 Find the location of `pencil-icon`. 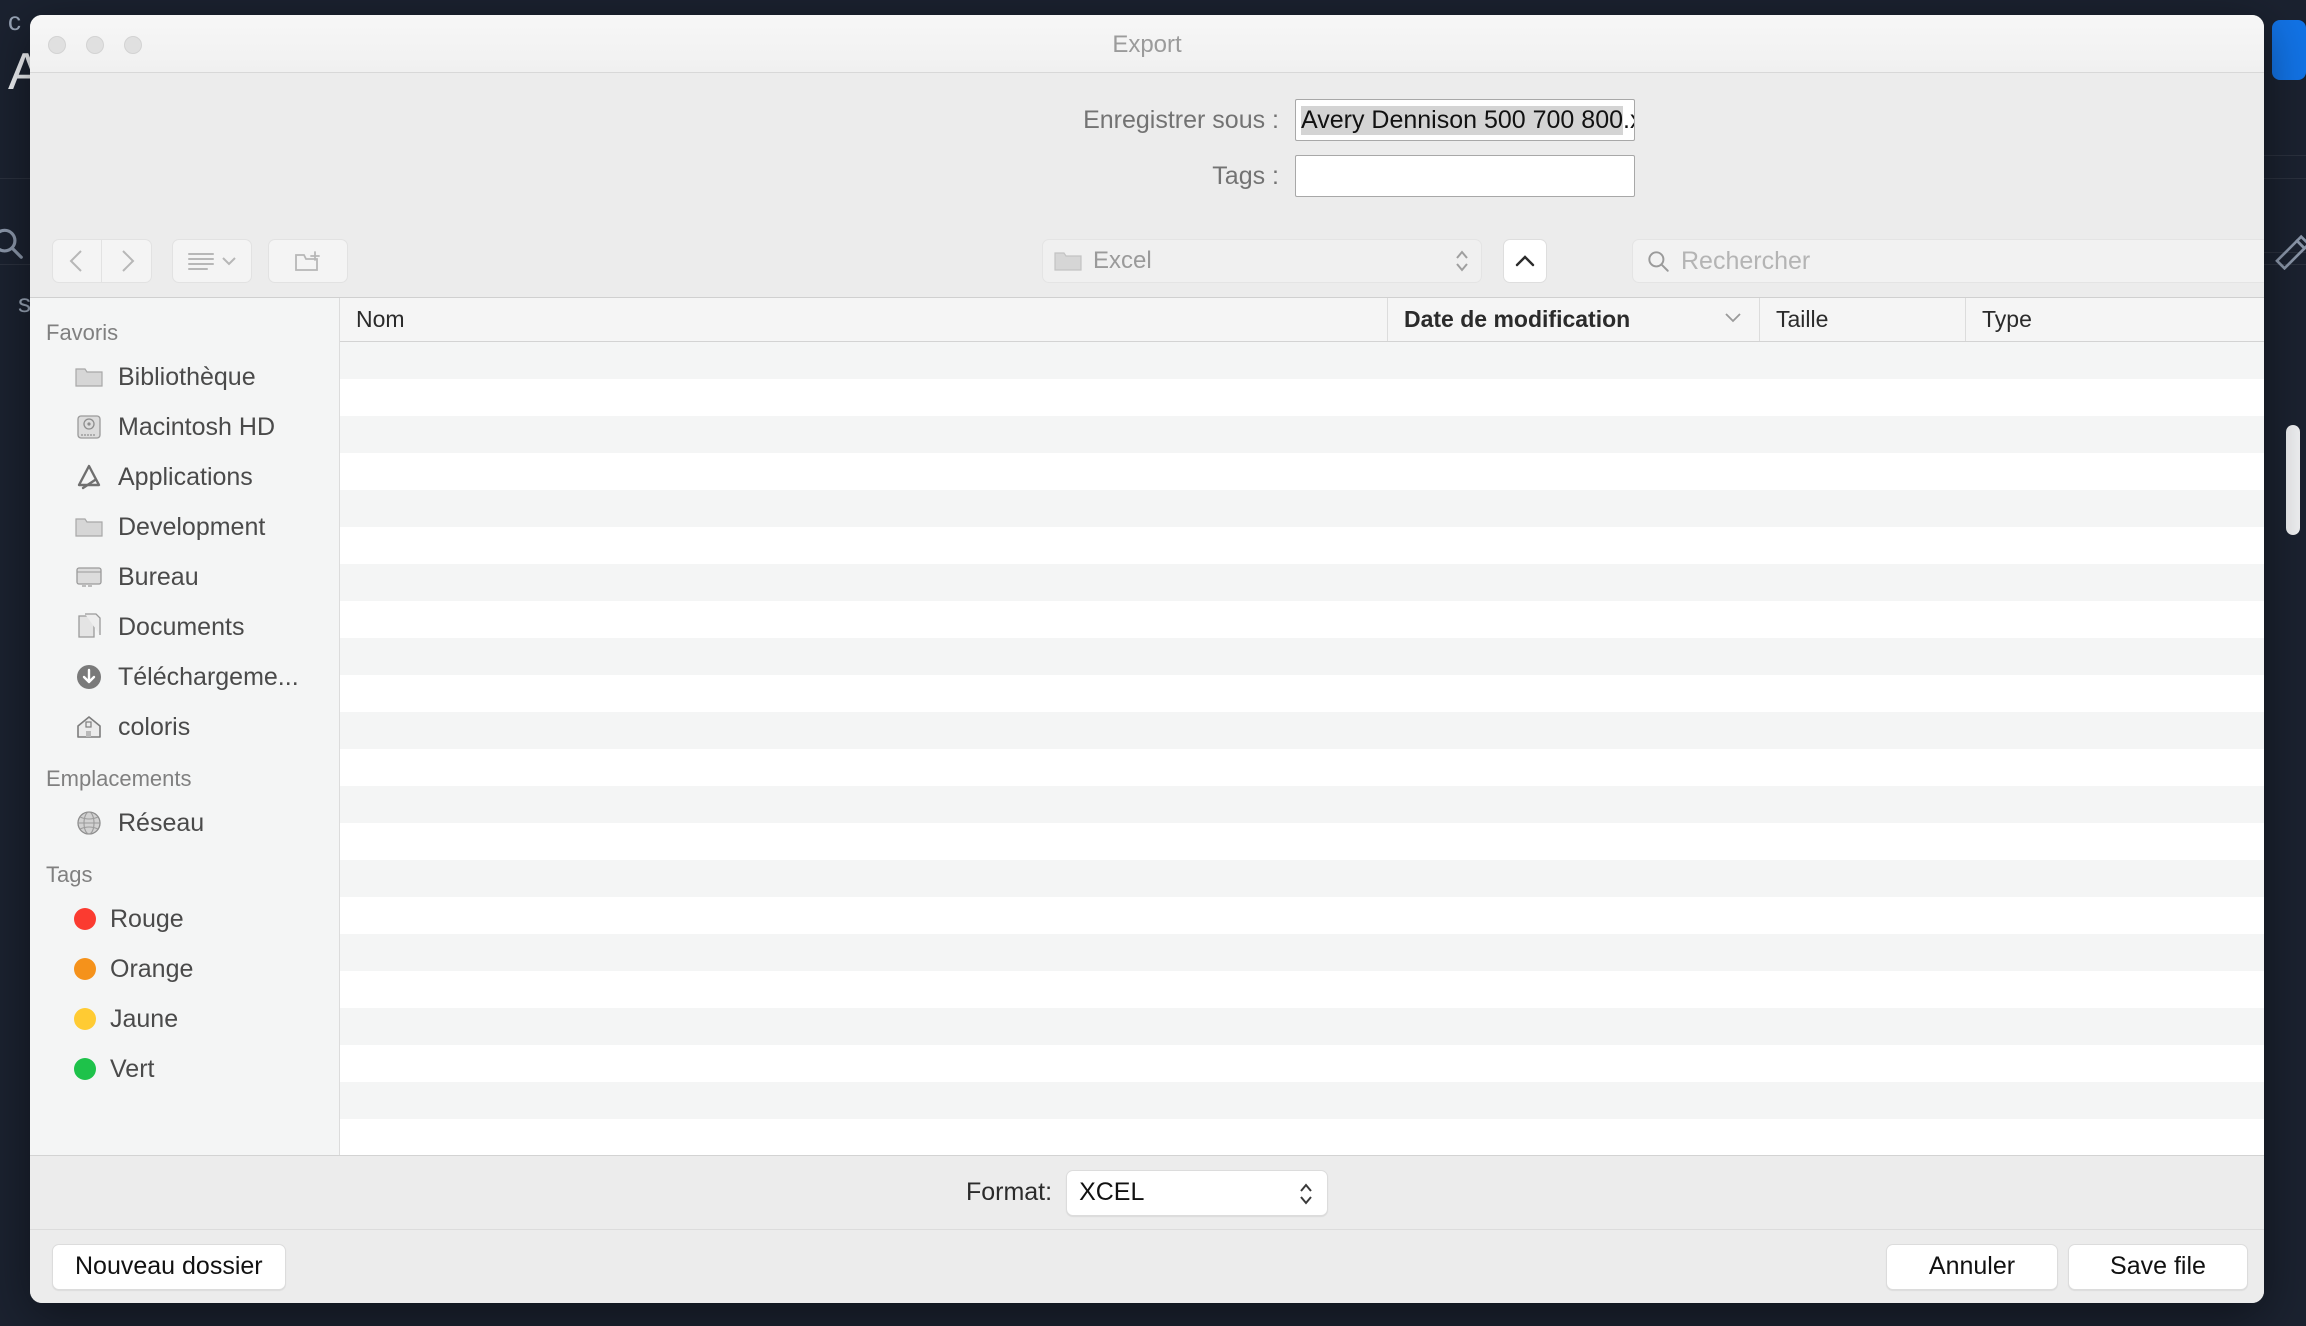

pencil-icon is located at coordinates (2289, 250).